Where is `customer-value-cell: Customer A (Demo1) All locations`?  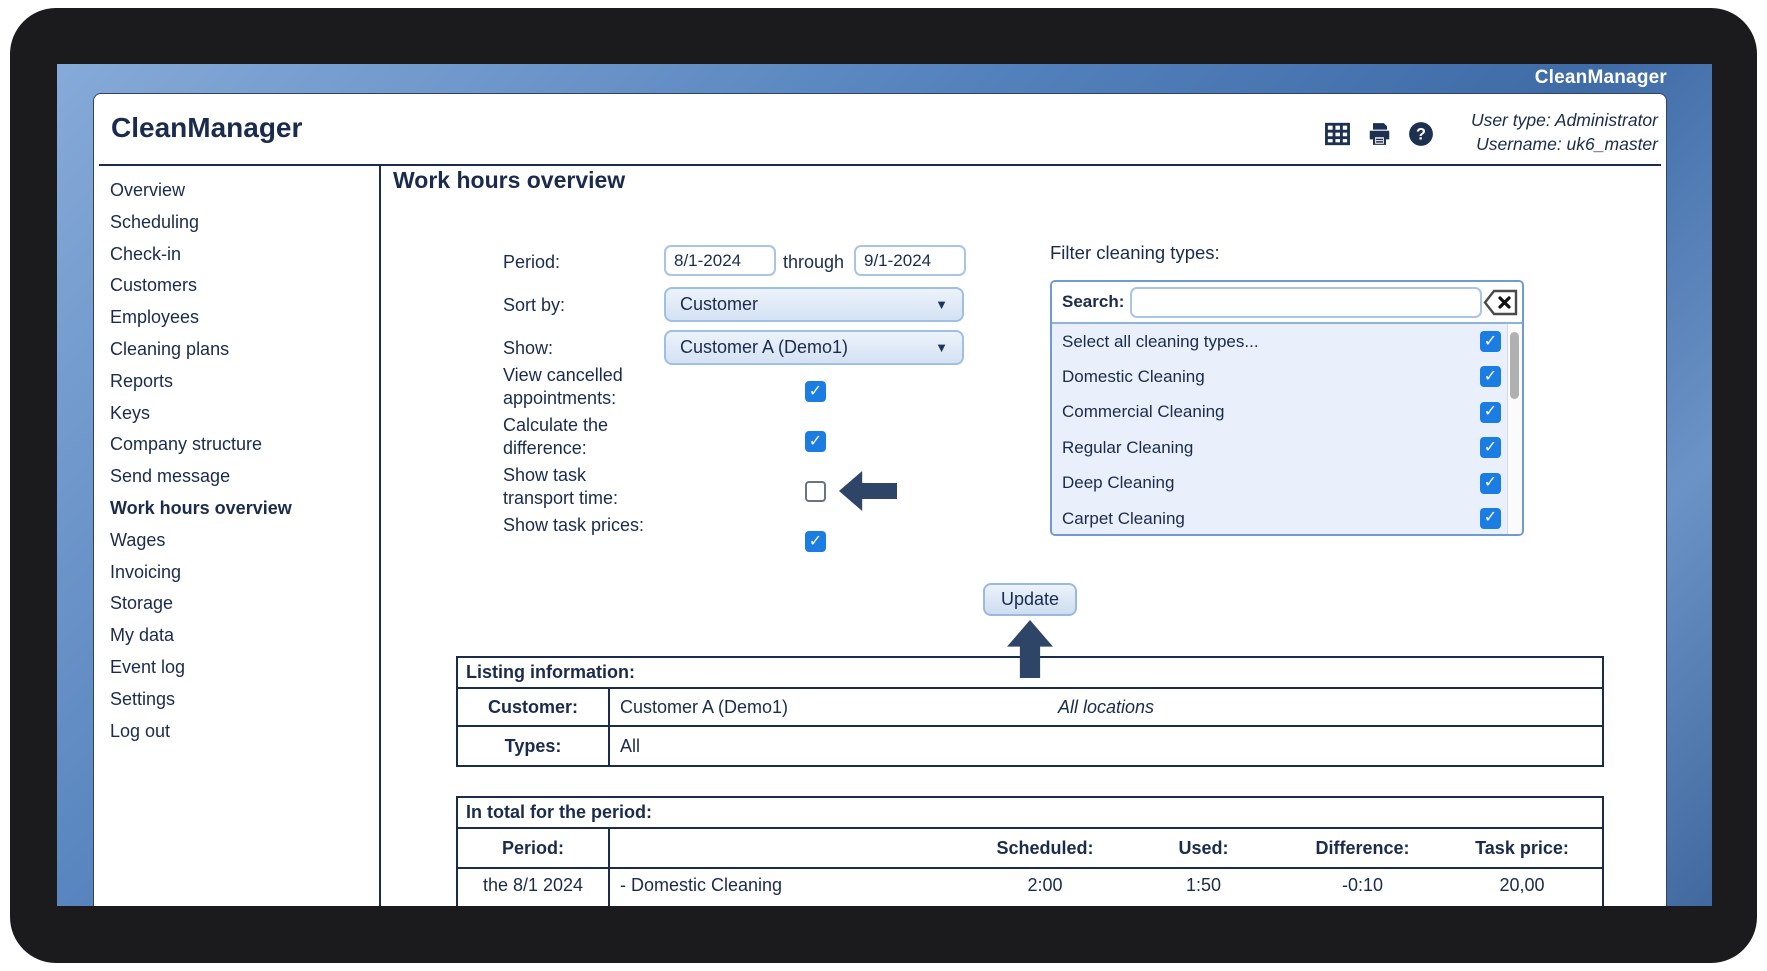
customer-value-cell: Customer A (Demo1) All locations is located at coordinates (1106, 707).